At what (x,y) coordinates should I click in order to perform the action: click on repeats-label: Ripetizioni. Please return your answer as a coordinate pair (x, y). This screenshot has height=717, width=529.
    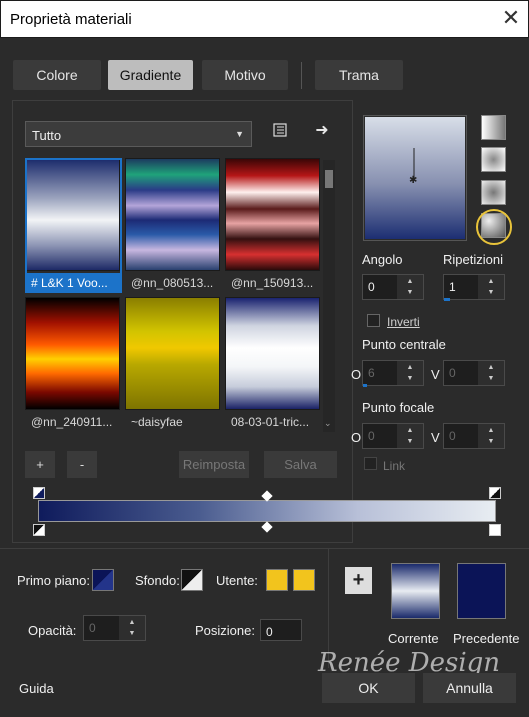
    Looking at the image, I should click on (473, 259).